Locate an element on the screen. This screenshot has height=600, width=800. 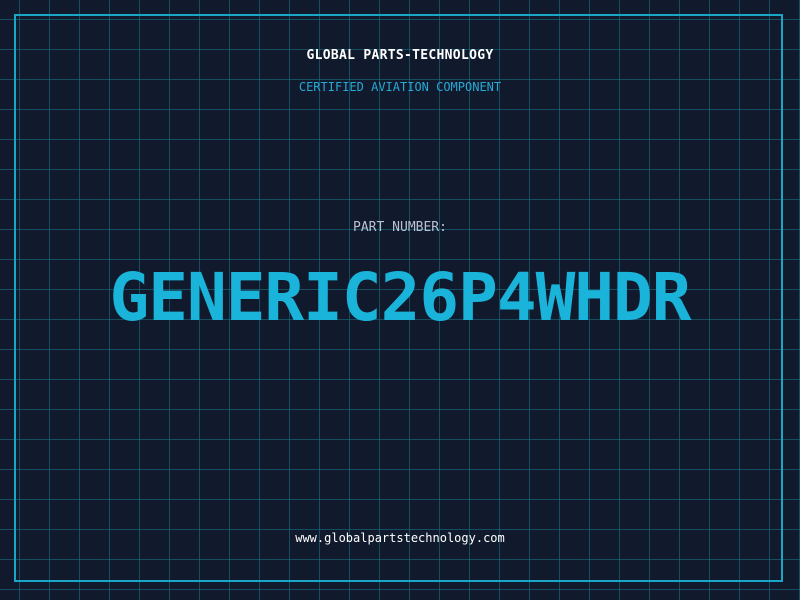
company-name: GLOBAL PARTS-TECHNOLOGY is located at coordinates (400, 55).